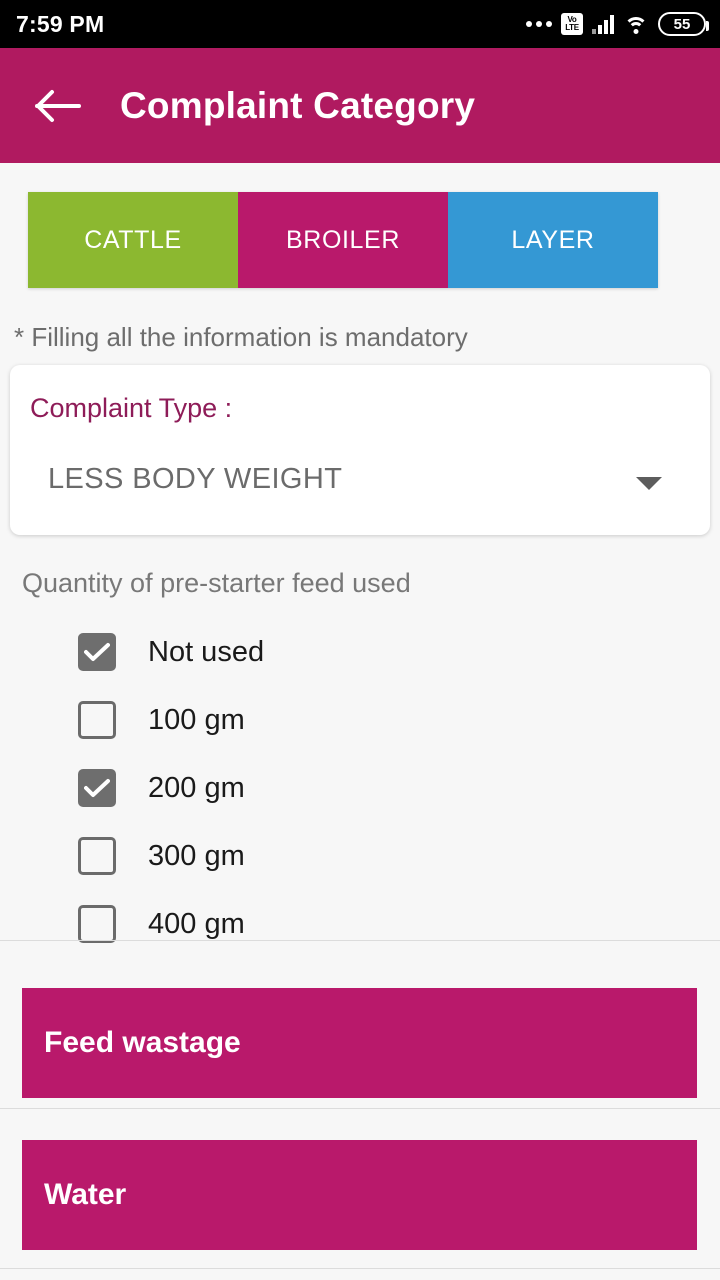 This screenshot has height=1280, width=720. I want to click on checkbox-row-200gm: 200 gm, so click(358, 788).